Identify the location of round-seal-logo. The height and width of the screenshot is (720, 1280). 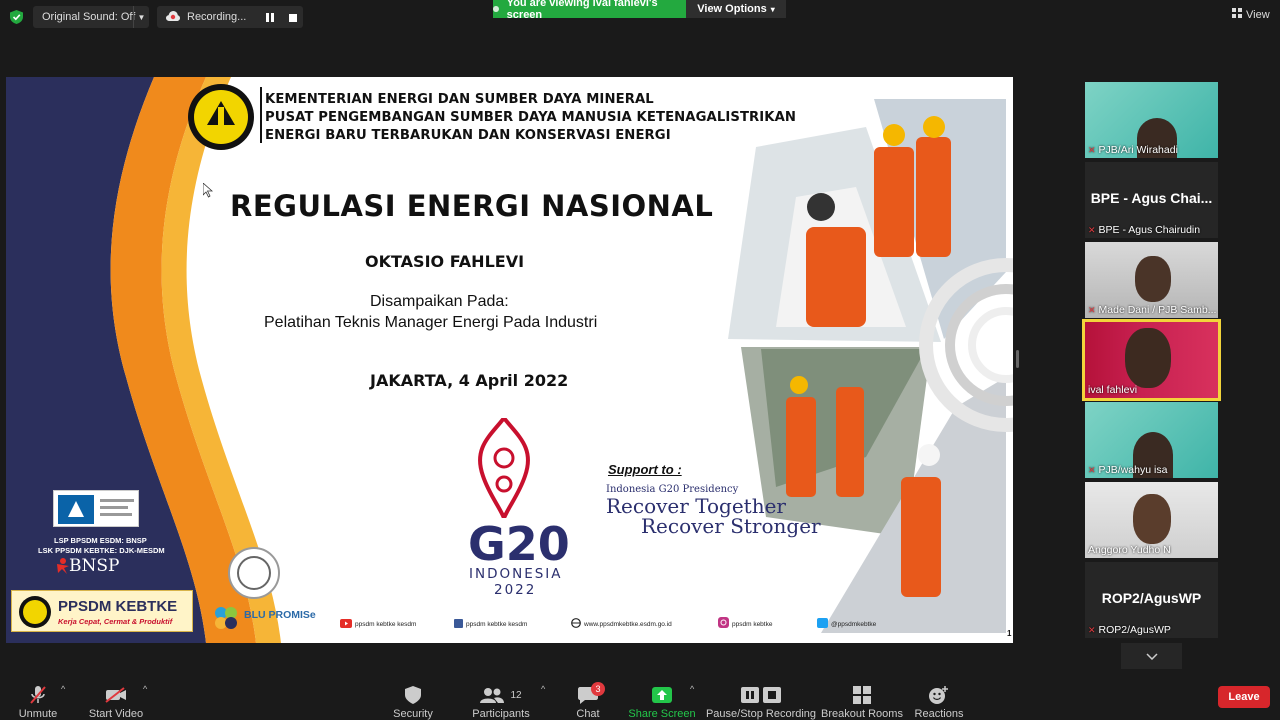
(254, 573).